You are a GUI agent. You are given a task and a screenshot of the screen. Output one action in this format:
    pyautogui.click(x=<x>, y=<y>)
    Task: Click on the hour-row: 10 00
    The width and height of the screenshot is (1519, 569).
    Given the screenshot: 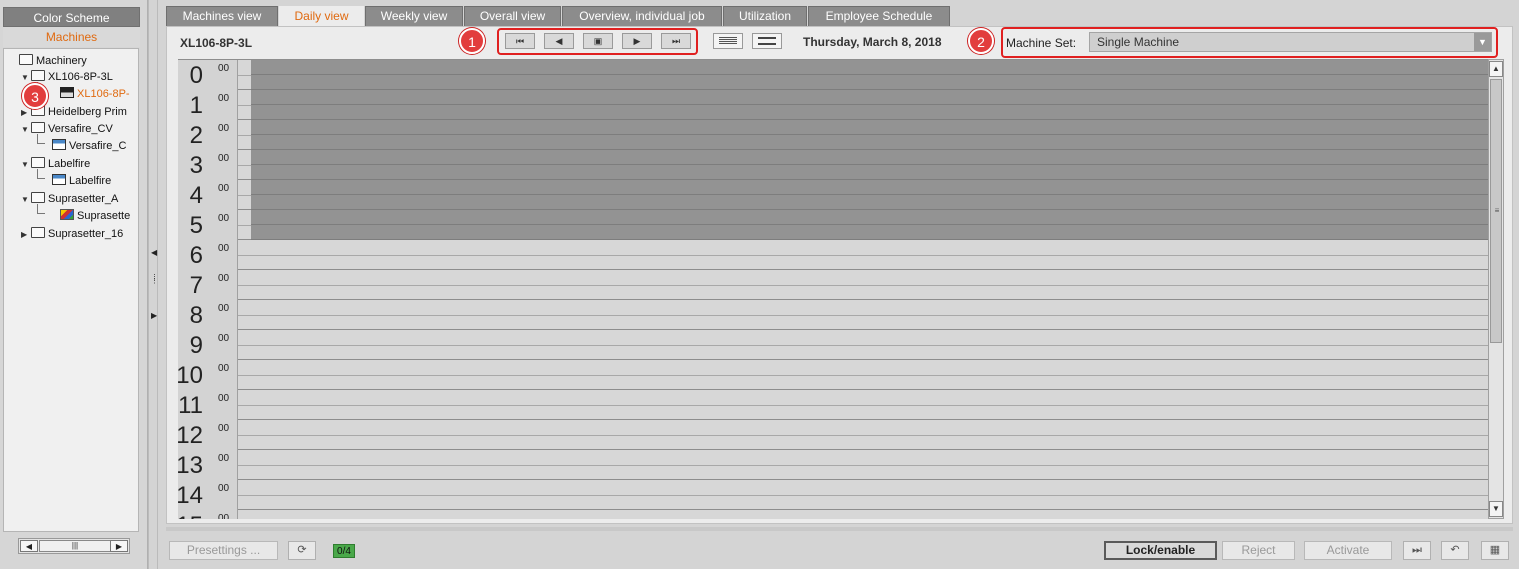 What is the action you would take?
    pyautogui.click(x=833, y=375)
    